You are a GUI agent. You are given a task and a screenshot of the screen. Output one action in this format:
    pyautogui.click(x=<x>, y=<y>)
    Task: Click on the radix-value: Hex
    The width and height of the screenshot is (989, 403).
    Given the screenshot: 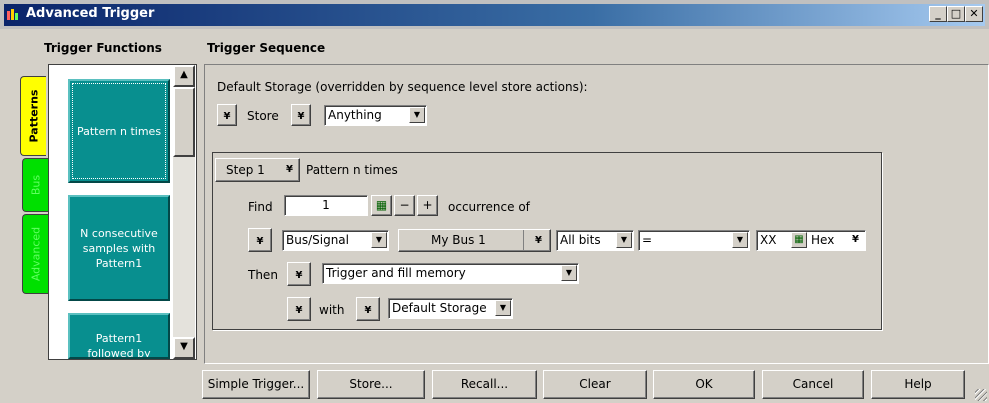 What is the action you would take?
    pyautogui.click(x=822, y=240)
    